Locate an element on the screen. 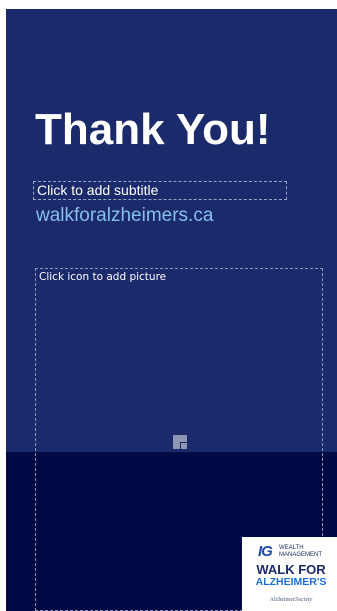  subtitle-placeholder: Click to add subtitle is located at coordinates (160, 190).